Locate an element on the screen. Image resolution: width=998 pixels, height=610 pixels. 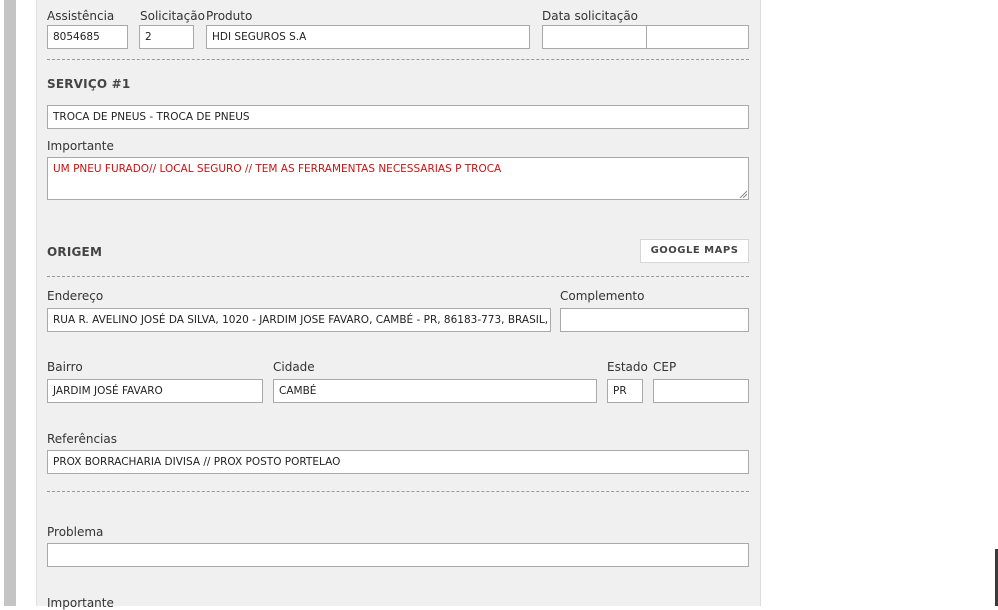
data-solicitacao-date-field is located at coordinates (594, 37).